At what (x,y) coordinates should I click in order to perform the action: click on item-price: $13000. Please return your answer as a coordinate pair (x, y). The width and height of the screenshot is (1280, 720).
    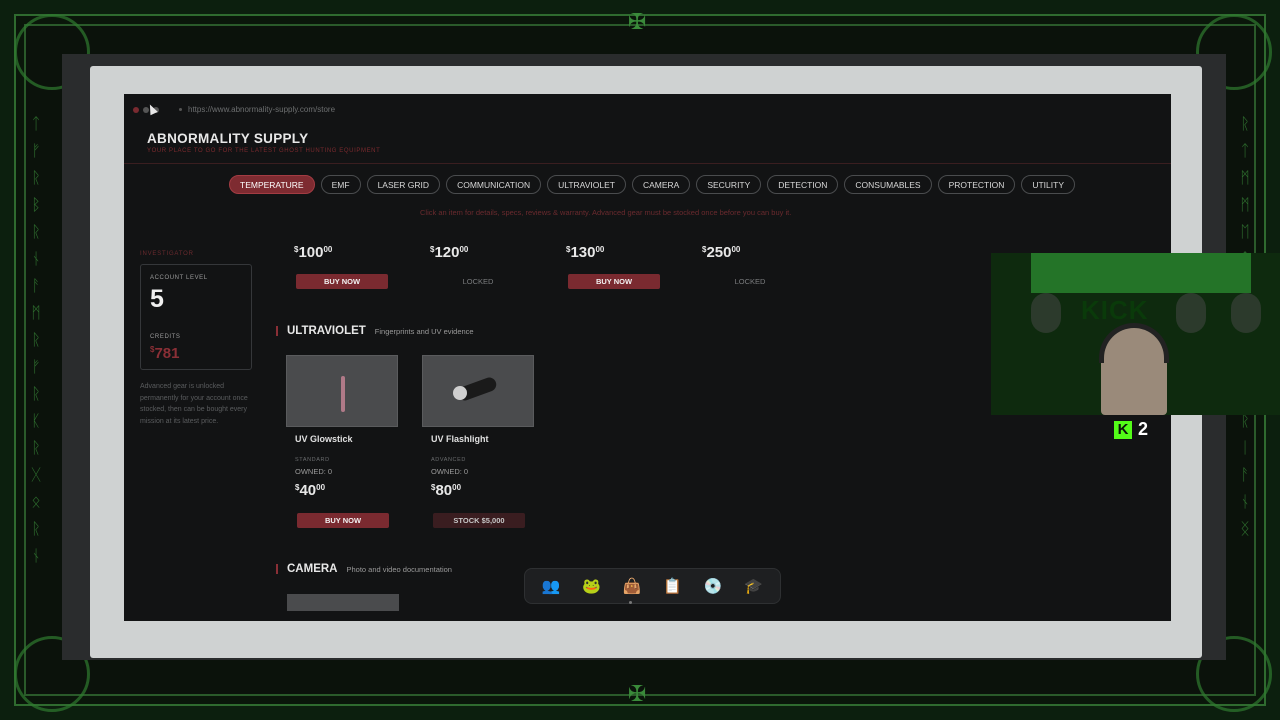
    Looking at the image, I should click on (585, 252).